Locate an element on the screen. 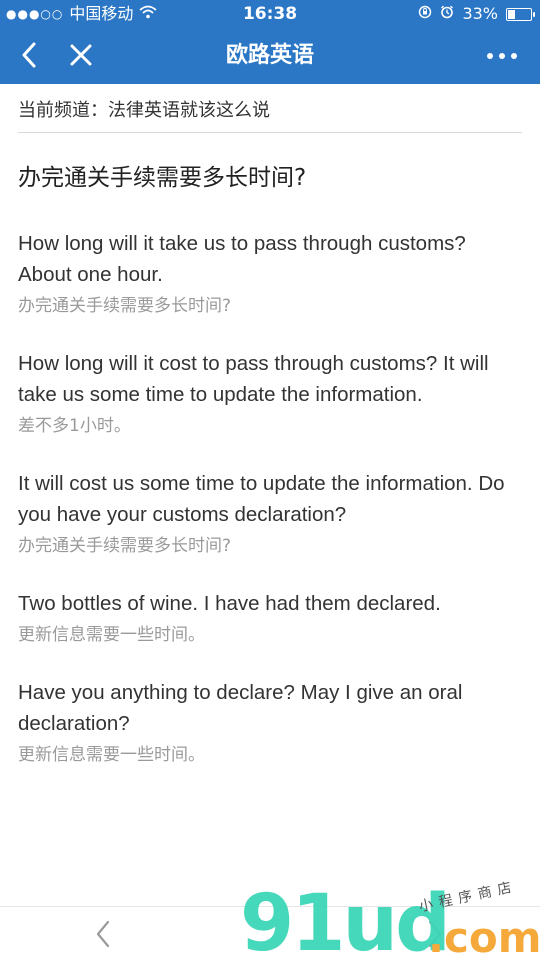  top-bar: ●●●○○ 中国移动 16:38 33% 欧路英语 is located at coordinates (270, 42).